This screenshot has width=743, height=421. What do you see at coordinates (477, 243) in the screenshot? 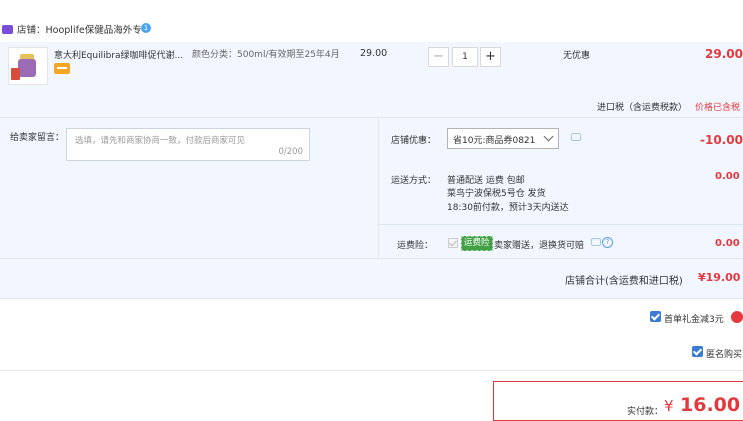
I see `insurance-tag: 运费险` at bounding box center [477, 243].